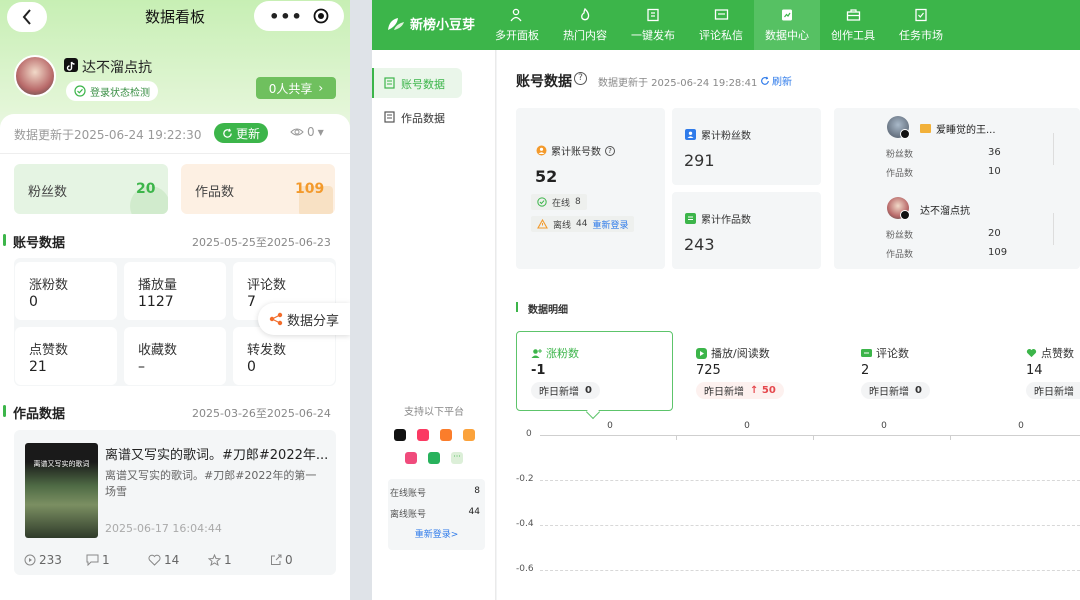 This screenshot has width=1080, height=600. Describe the element at coordinates (446, 435) in the screenshot. I see `weibo-platform-icon` at that location.